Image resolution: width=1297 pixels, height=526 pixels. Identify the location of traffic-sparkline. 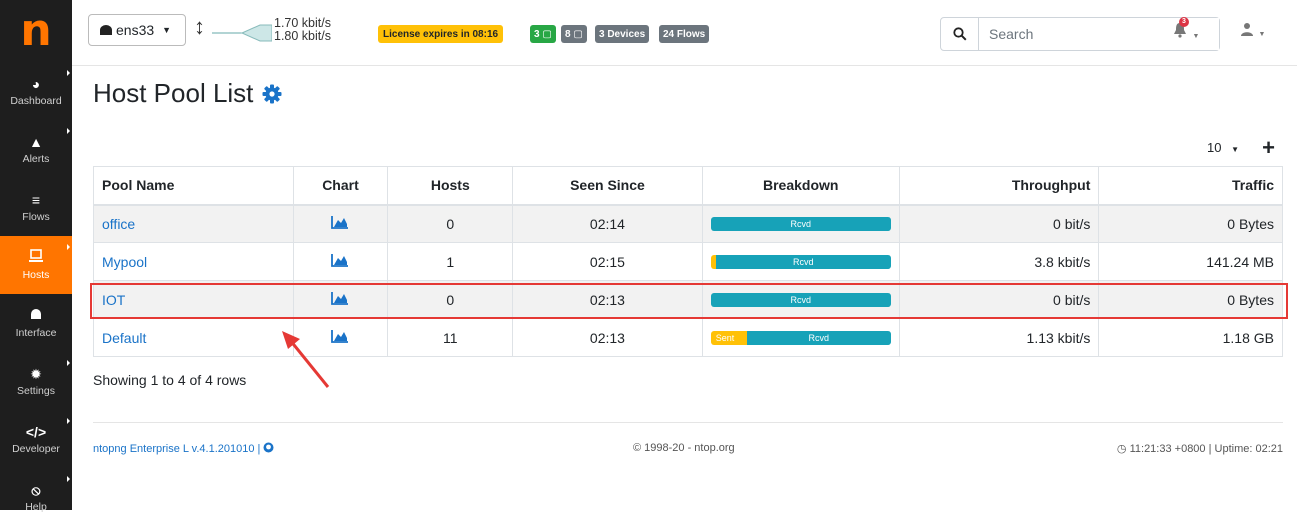
(242, 33).